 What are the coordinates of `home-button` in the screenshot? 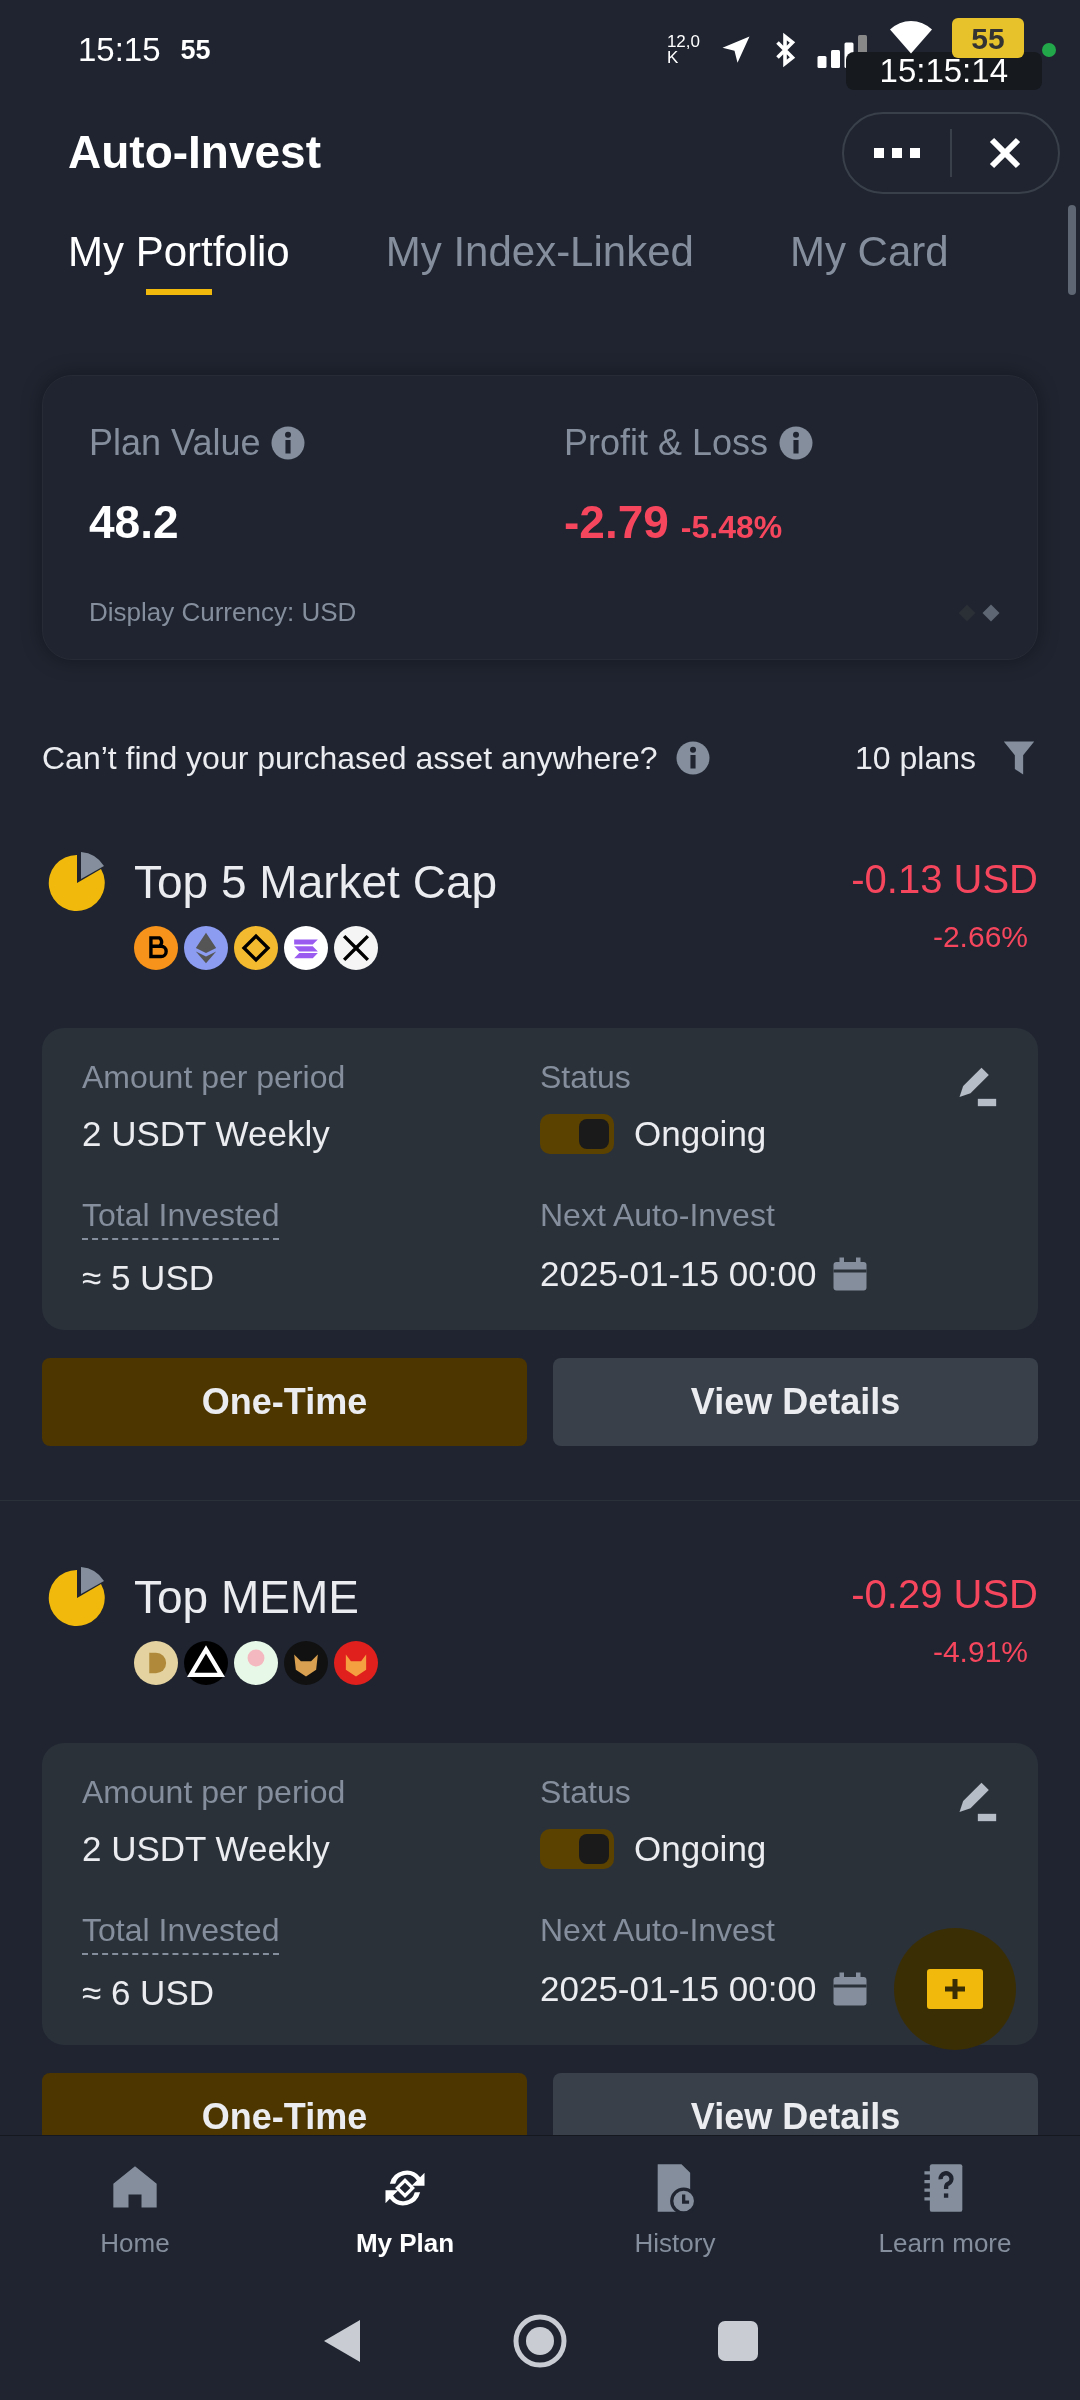 It's located at (540, 2341).